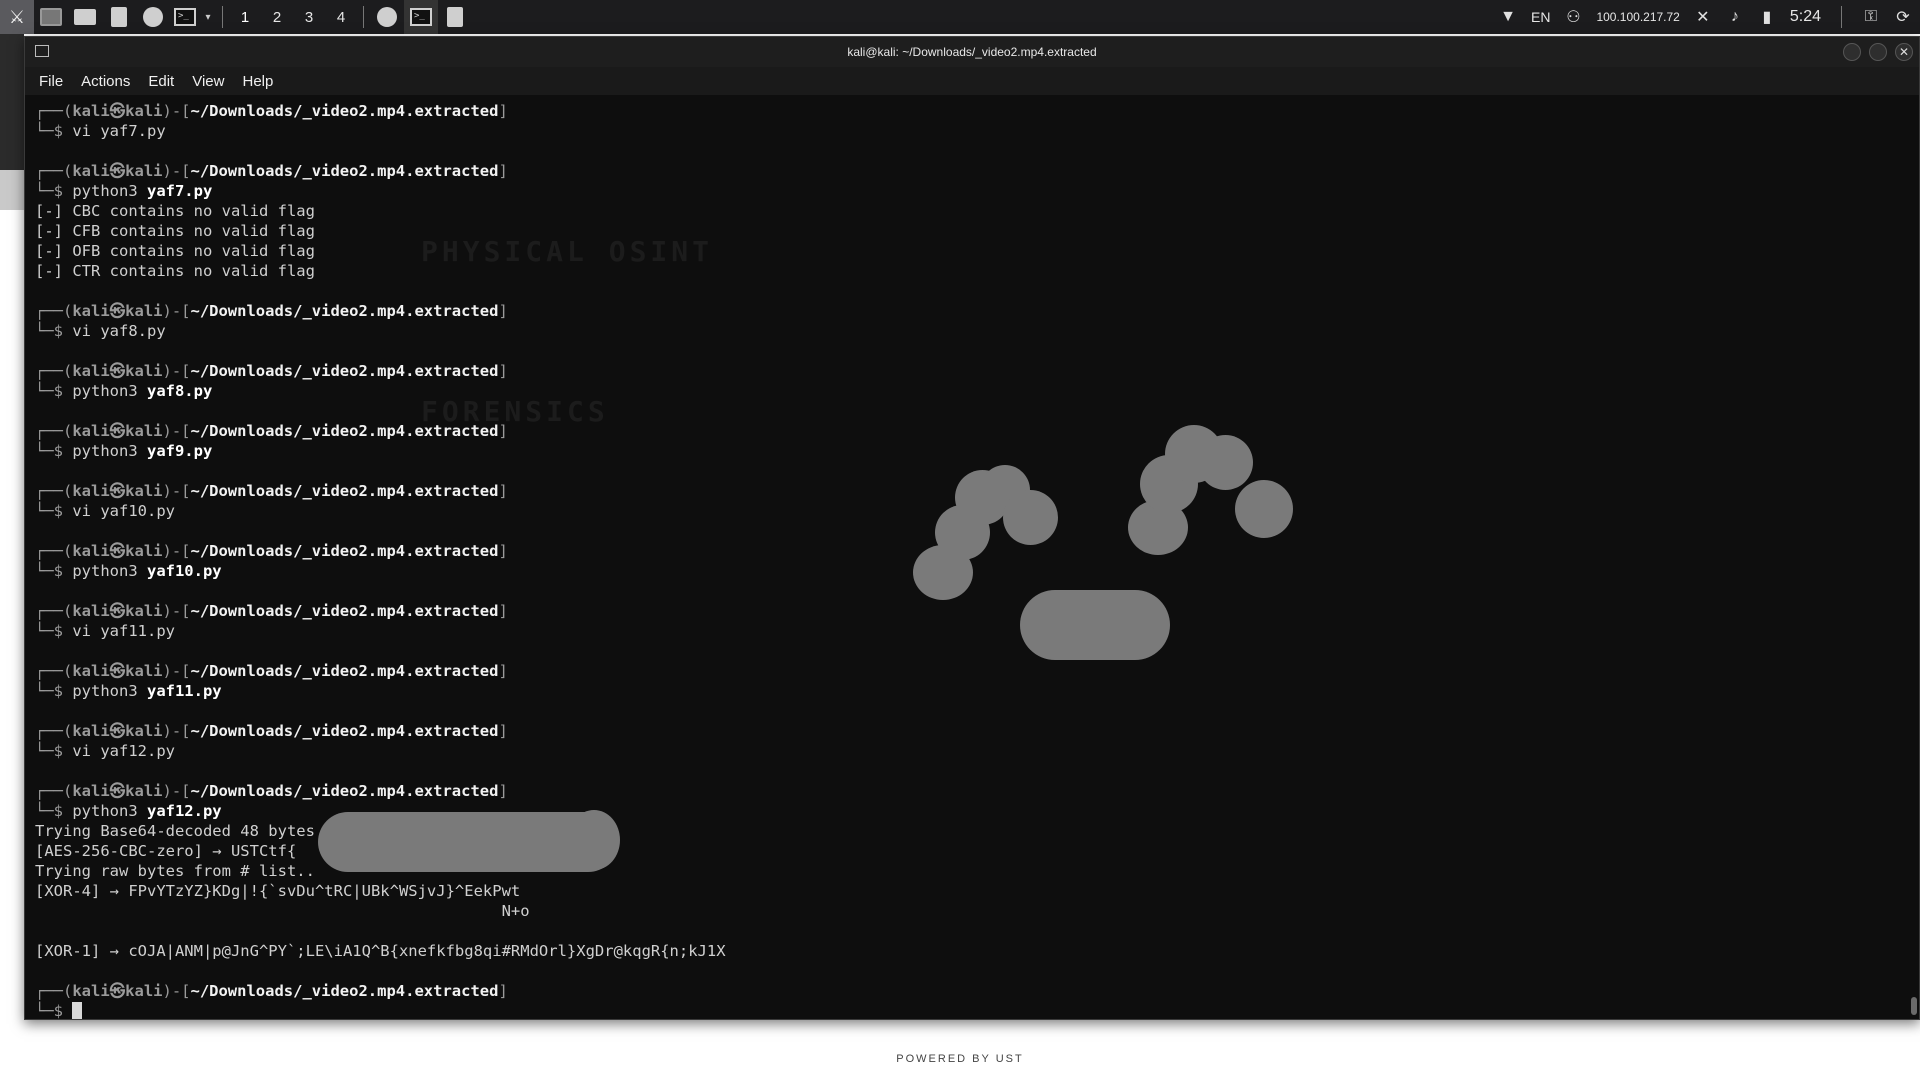 This screenshot has height=1080, width=1920. What do you see at coordinates (1805, 17) in the screenshot?
I see `clock: 5:24` at bounding box center [1805, 17].